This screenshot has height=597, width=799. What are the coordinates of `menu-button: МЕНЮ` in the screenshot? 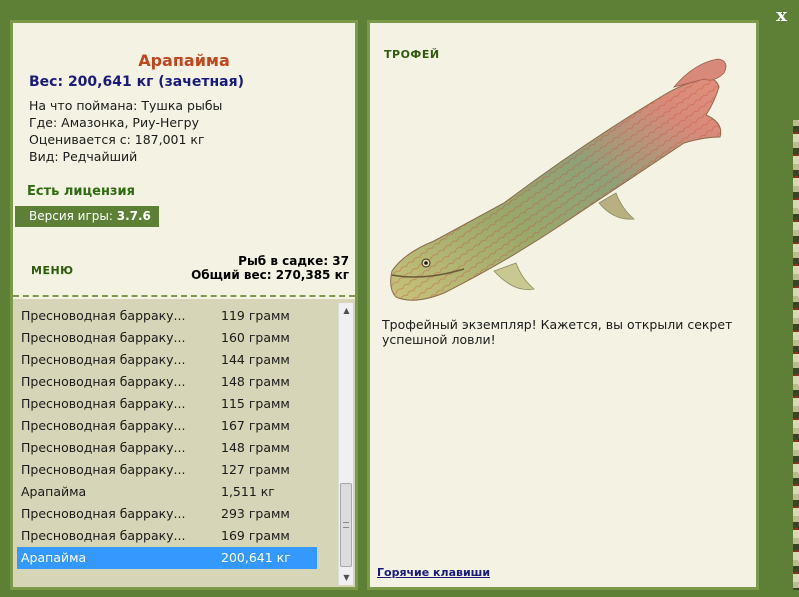 It's located at (52, 270).